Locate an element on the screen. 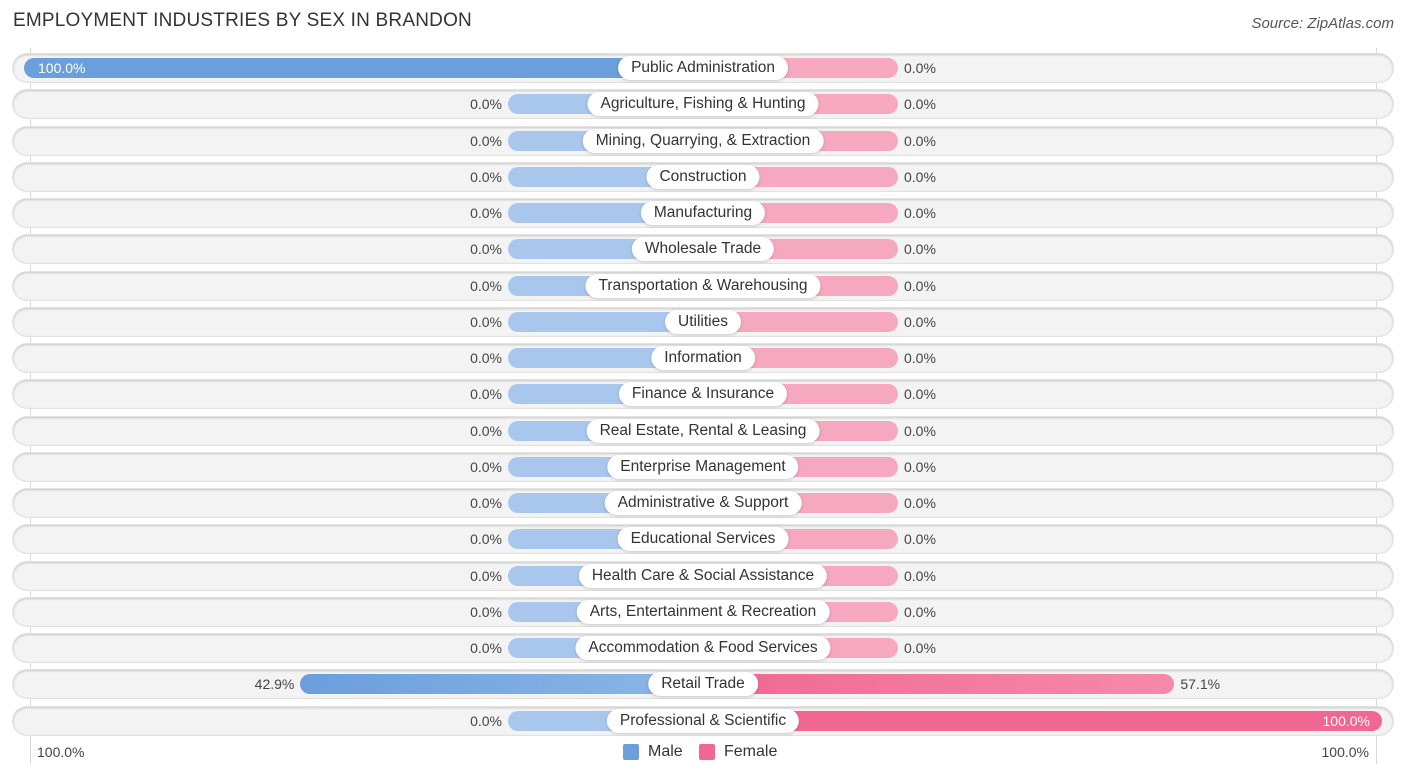 The image size is (1406, 776). category-label: Agriculture, Fishing & Hunting is located at coordinates (703, 104).